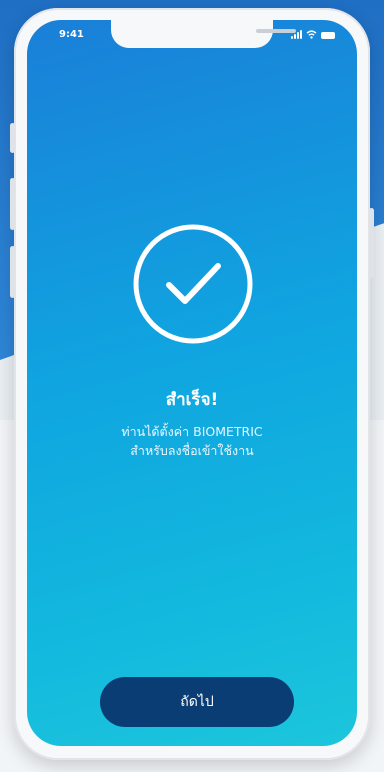 The image size is (384, 772). I want to click on phone-notch, so click(203, 34).